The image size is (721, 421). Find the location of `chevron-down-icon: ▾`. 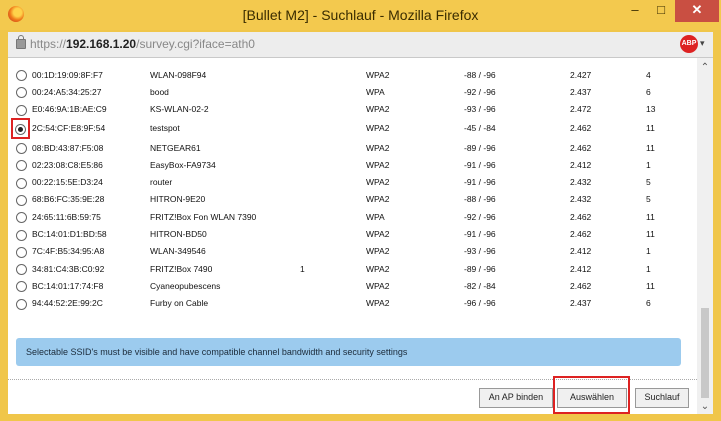

chevron-down-icon: ▾ is located at coordinates (702, 43).